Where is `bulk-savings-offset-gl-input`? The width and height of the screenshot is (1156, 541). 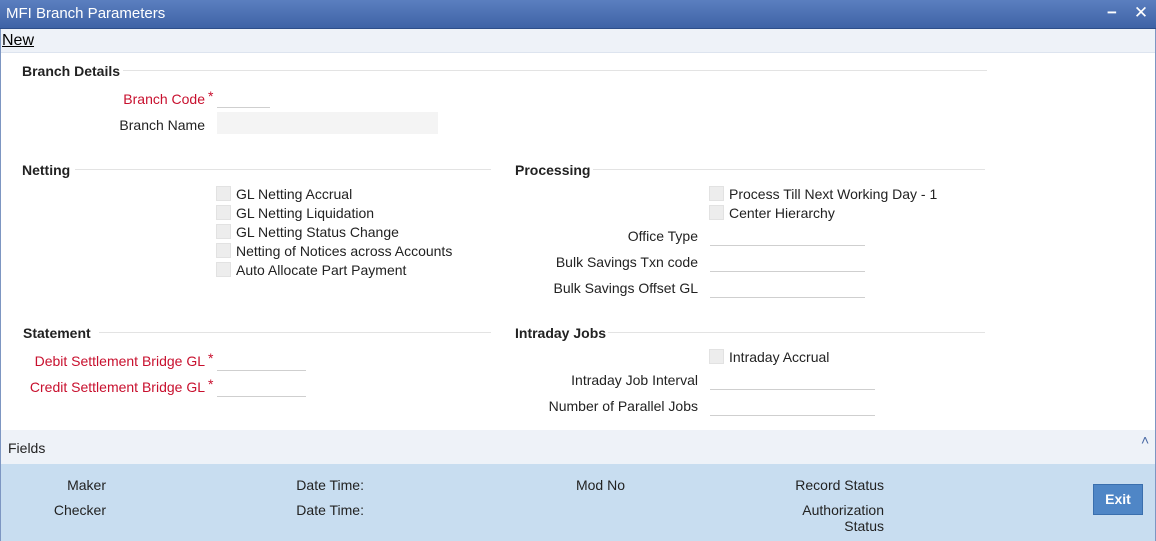 bulk-savings-offset-gl-input is located at coordinates (787, 287).